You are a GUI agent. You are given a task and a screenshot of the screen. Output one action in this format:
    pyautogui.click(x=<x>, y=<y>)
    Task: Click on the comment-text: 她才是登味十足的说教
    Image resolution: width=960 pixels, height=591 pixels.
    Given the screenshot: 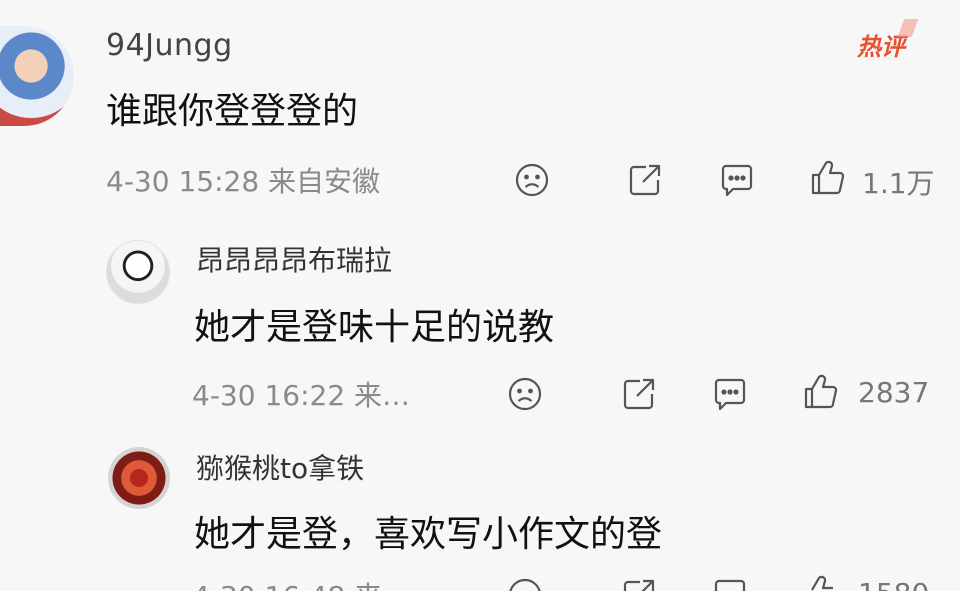 What is the action you would take?
    pyautogui.click(x=374, y=327)
    